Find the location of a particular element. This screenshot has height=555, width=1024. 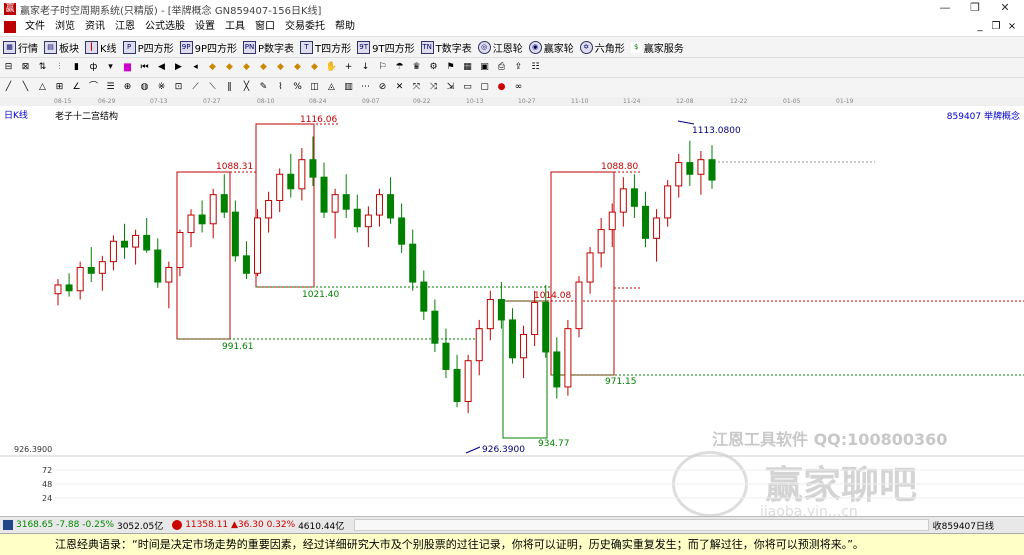

menu-settings: 设置 is located at coordinates (205, 27).